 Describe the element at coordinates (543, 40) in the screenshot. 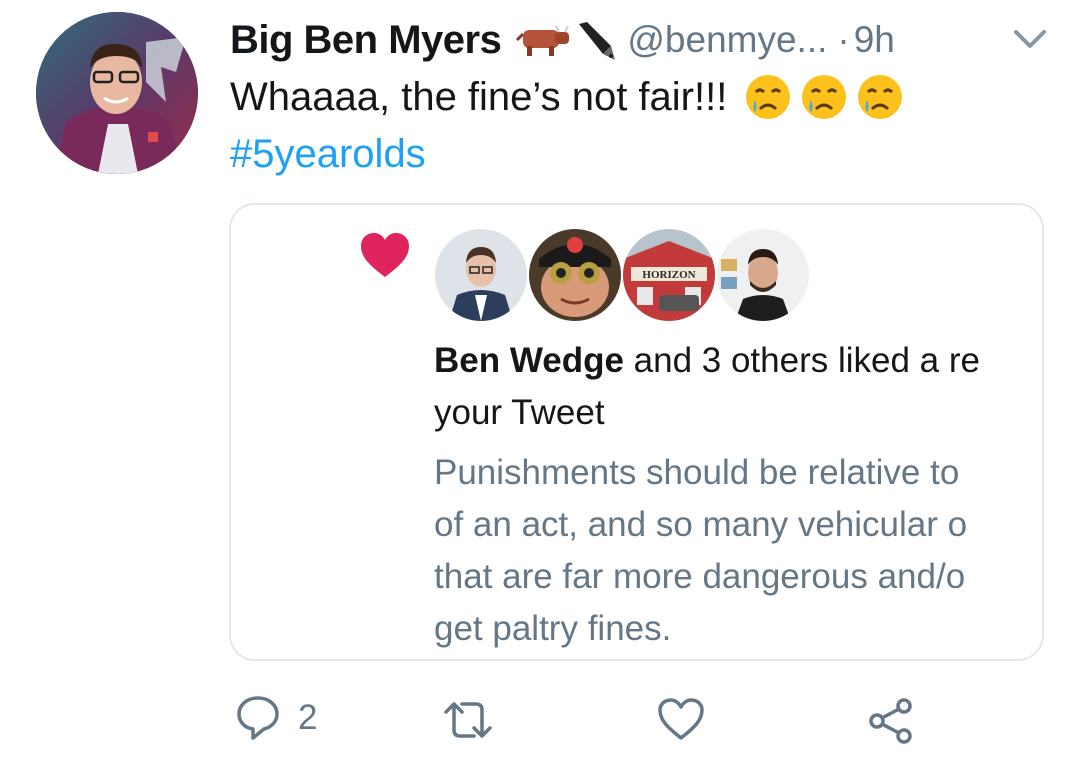

I see `cow-icon` at that location.